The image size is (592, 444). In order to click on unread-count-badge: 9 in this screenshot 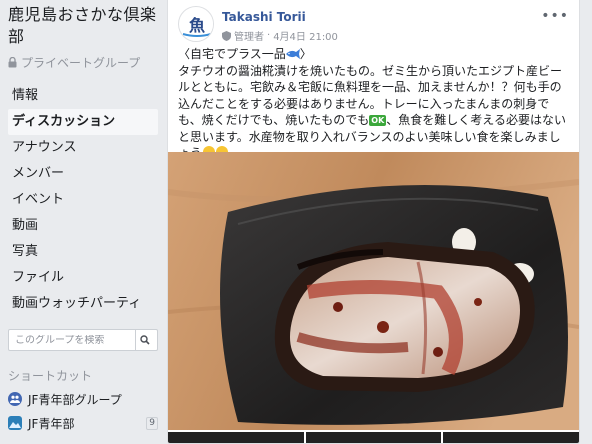, I will do `click(152, 423)`.